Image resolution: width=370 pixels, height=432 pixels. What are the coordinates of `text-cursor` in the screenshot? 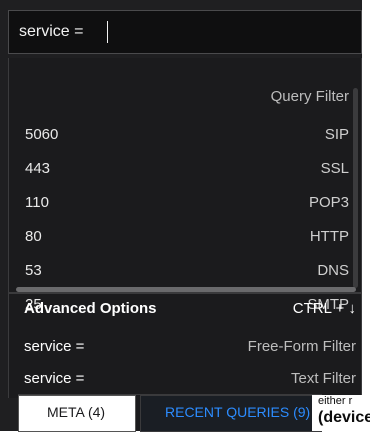 It's located at (107, 32).